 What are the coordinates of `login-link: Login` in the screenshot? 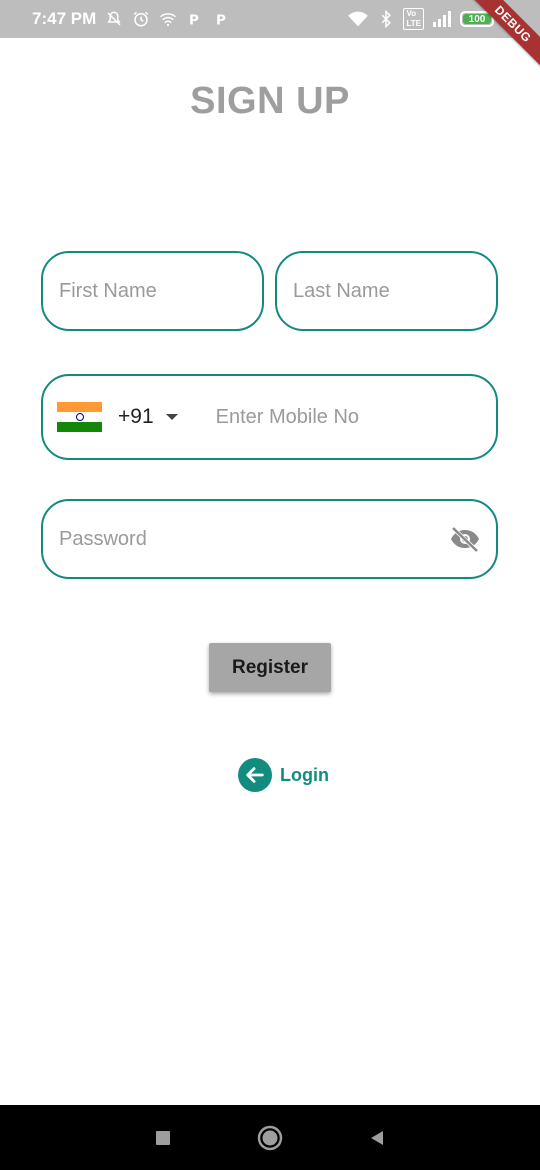 It's located at (283, 775).